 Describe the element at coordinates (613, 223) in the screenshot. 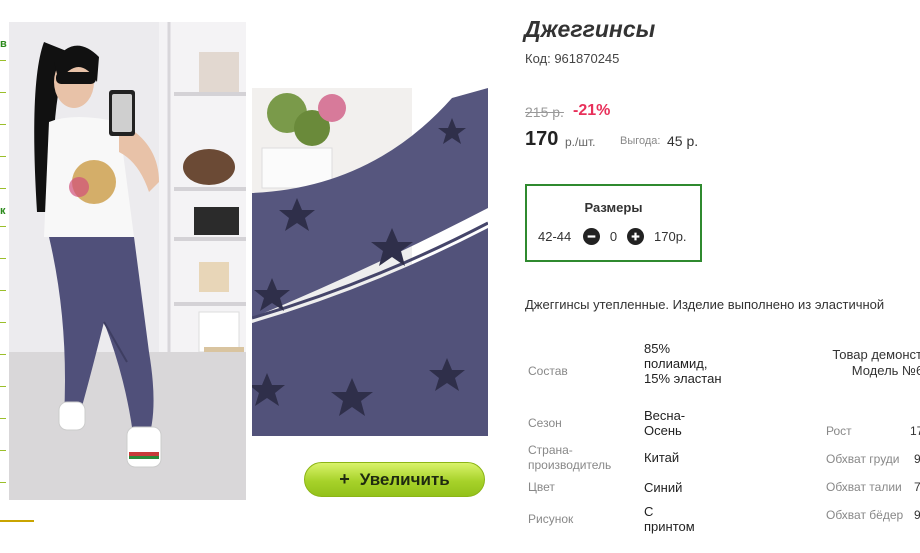

I see `sizes-box: Размеры 42-44 0 170р.` at that location.